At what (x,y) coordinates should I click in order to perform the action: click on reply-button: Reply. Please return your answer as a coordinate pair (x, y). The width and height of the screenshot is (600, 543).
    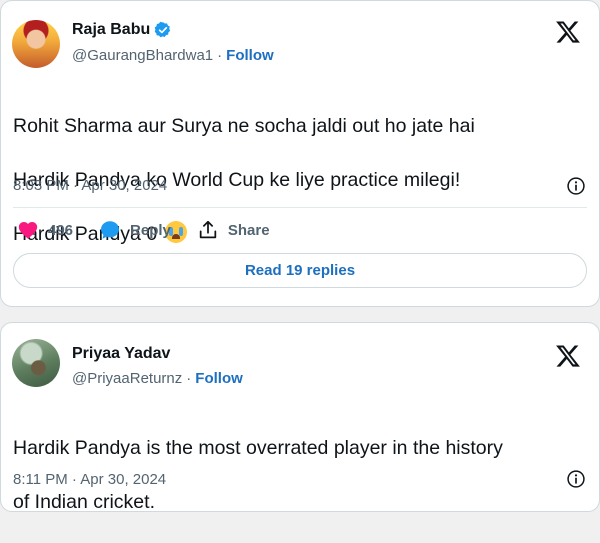
    Looking at the image, I should click on (135, 230).